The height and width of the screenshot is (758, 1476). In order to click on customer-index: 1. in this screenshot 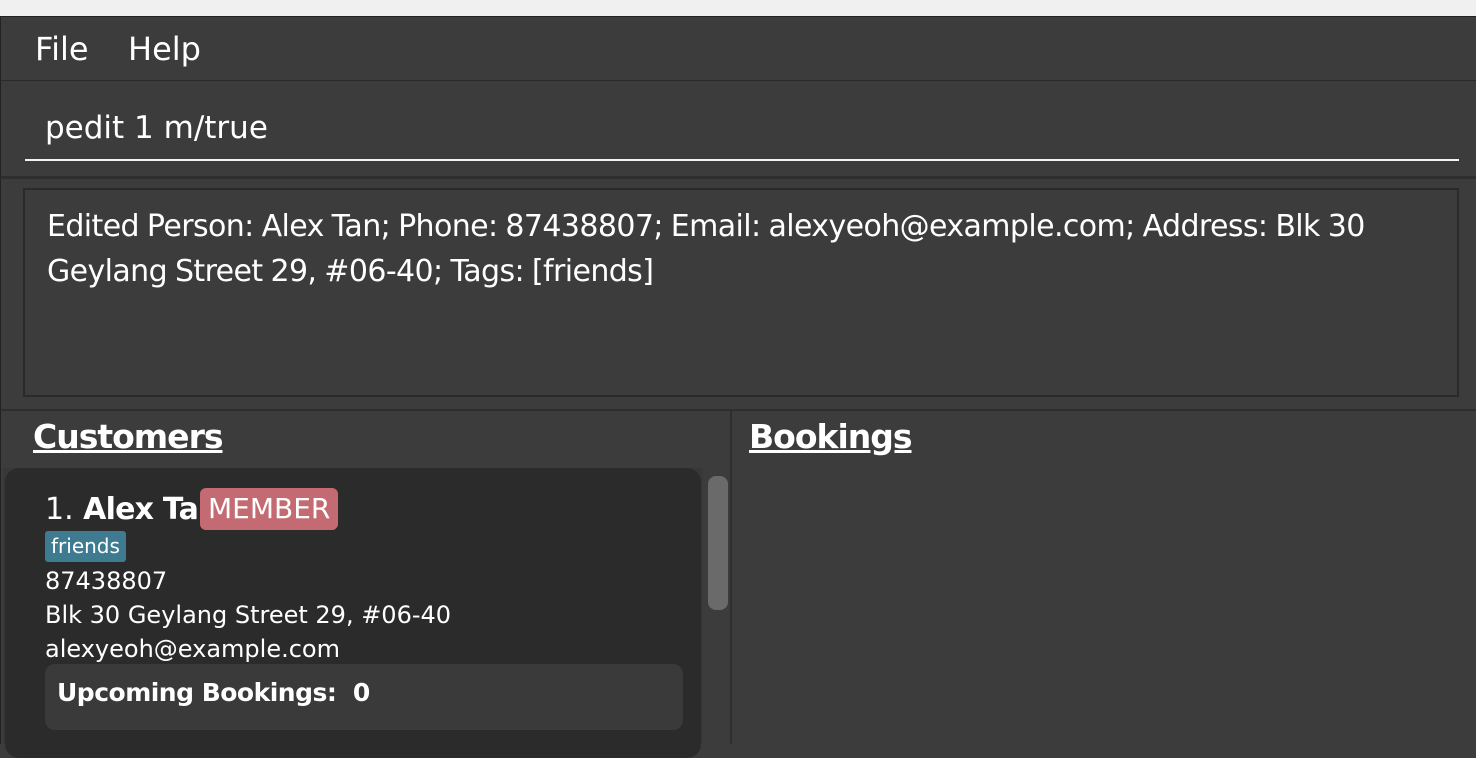, I will do `click(59, 509)`.